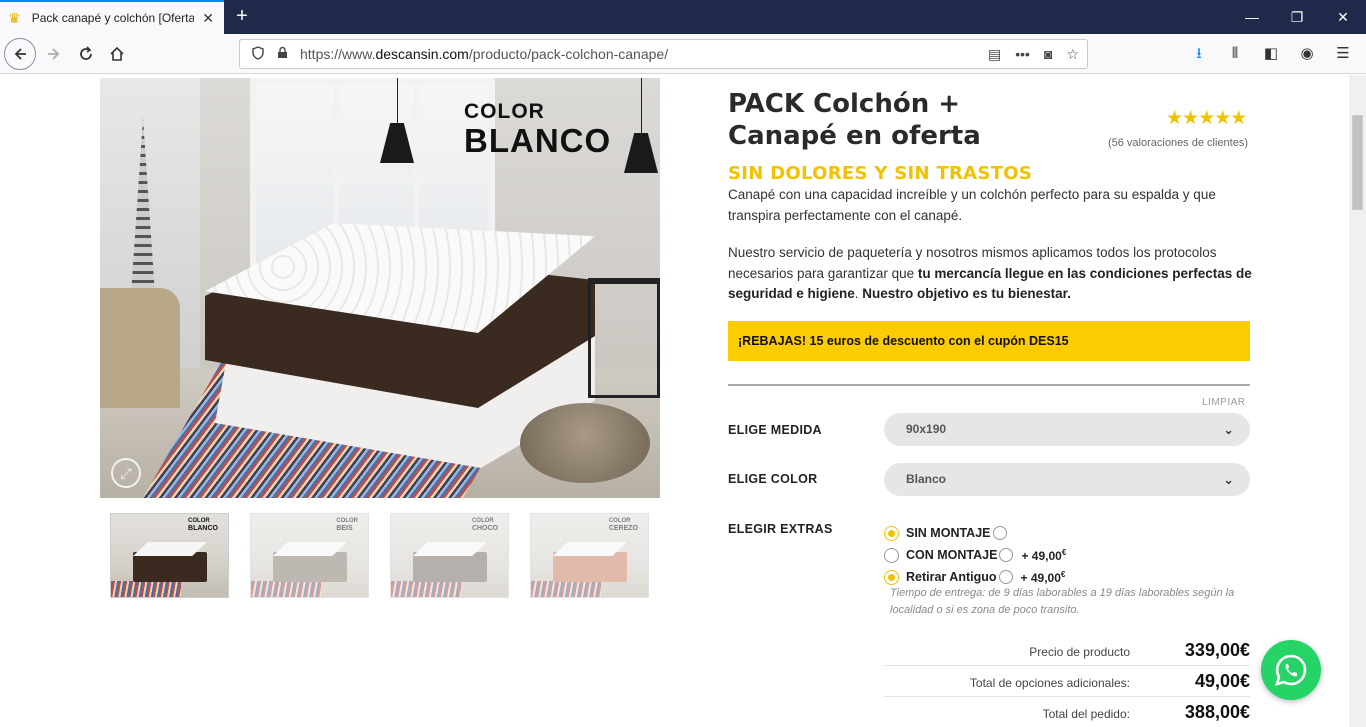  Describe the element at coordinates (585, 443) in the screenshot. I see `pouf-decoration` at that location.